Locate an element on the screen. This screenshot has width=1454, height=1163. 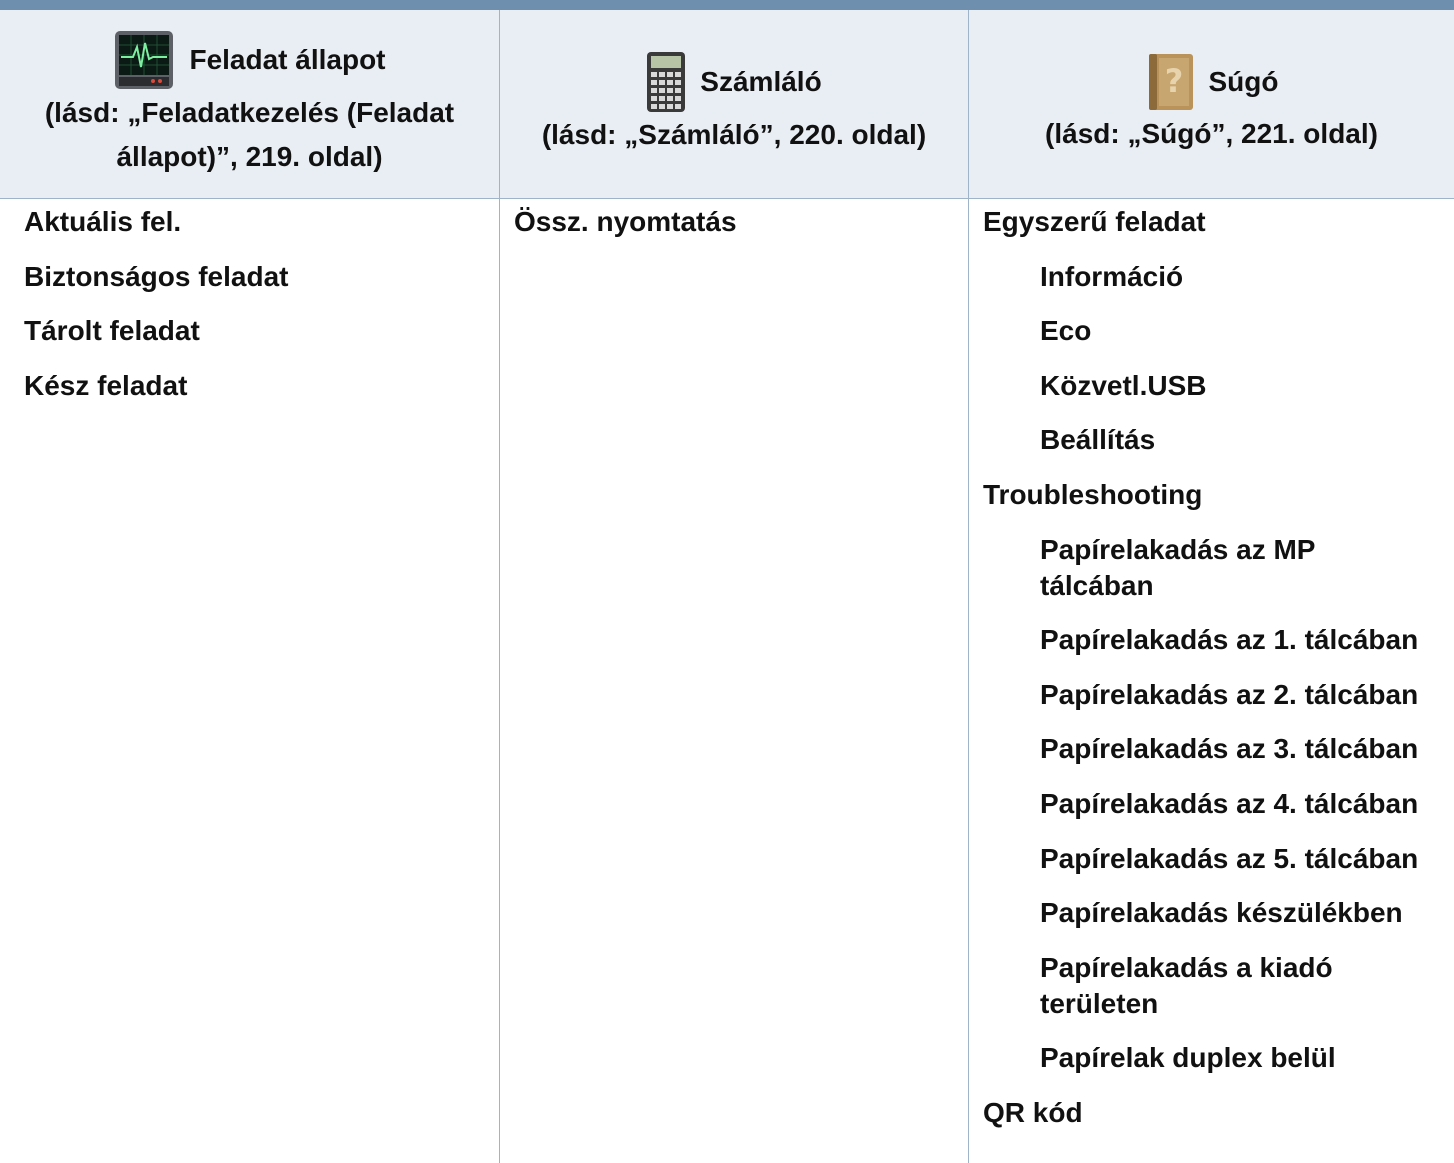
list-item: Biztonságos feladat is located at coordinates (156, 276).